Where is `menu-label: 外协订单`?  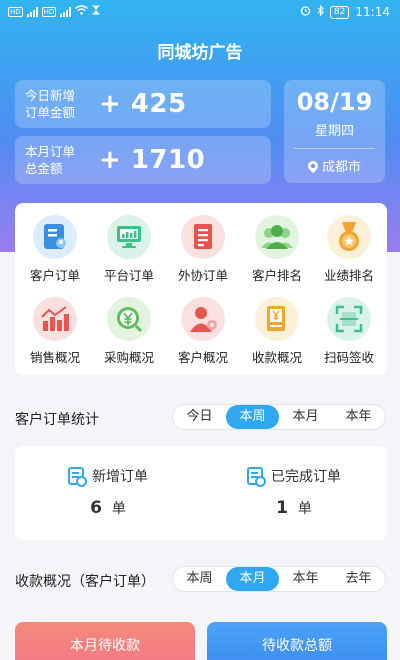
menu-label: 外协订单 is located at coordinates (202, 275).